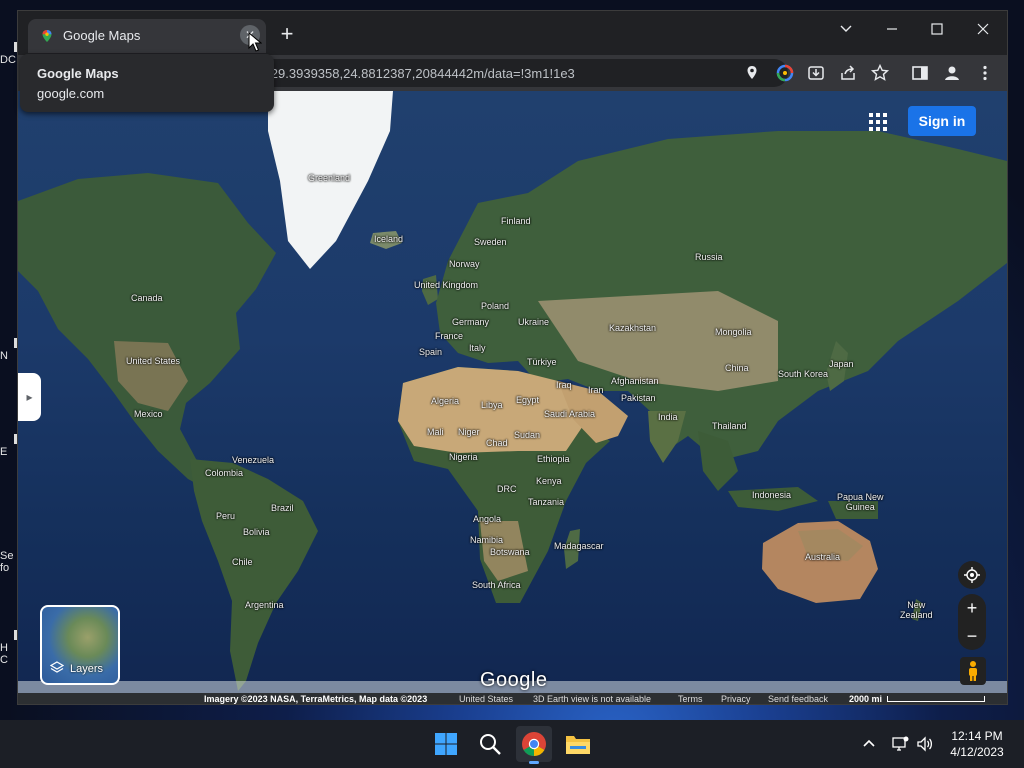  What do you see at coordinates (514, 680) in the screenshot?
I see `google-logo: Google` at bounding box center [514, 680].